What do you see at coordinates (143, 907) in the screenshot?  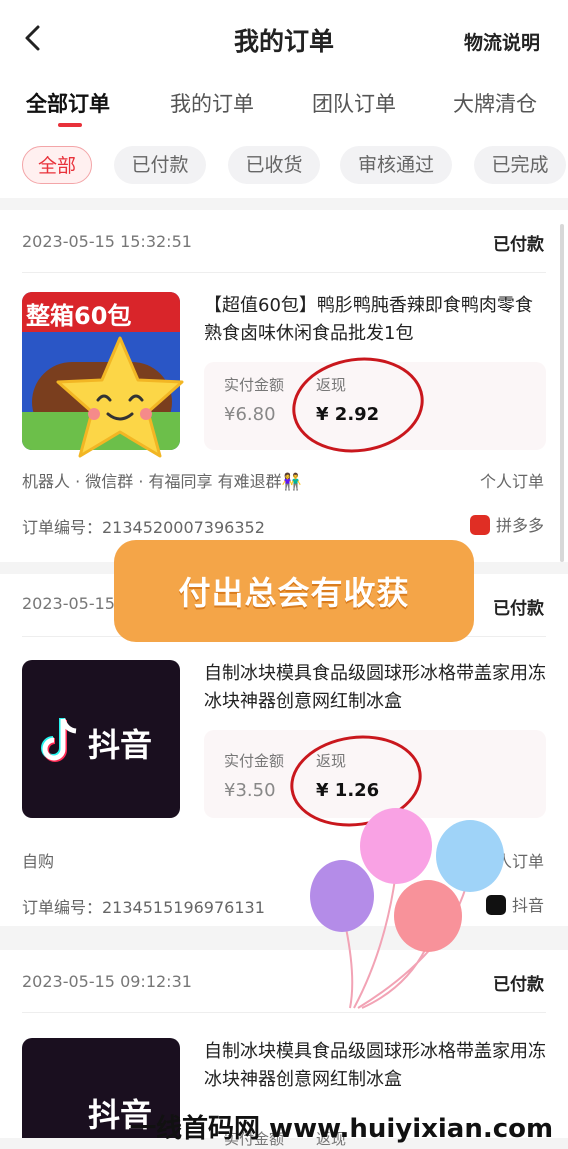 I see `order-number: 订单编号：2134515196976131` at bounding box center [143, 907].